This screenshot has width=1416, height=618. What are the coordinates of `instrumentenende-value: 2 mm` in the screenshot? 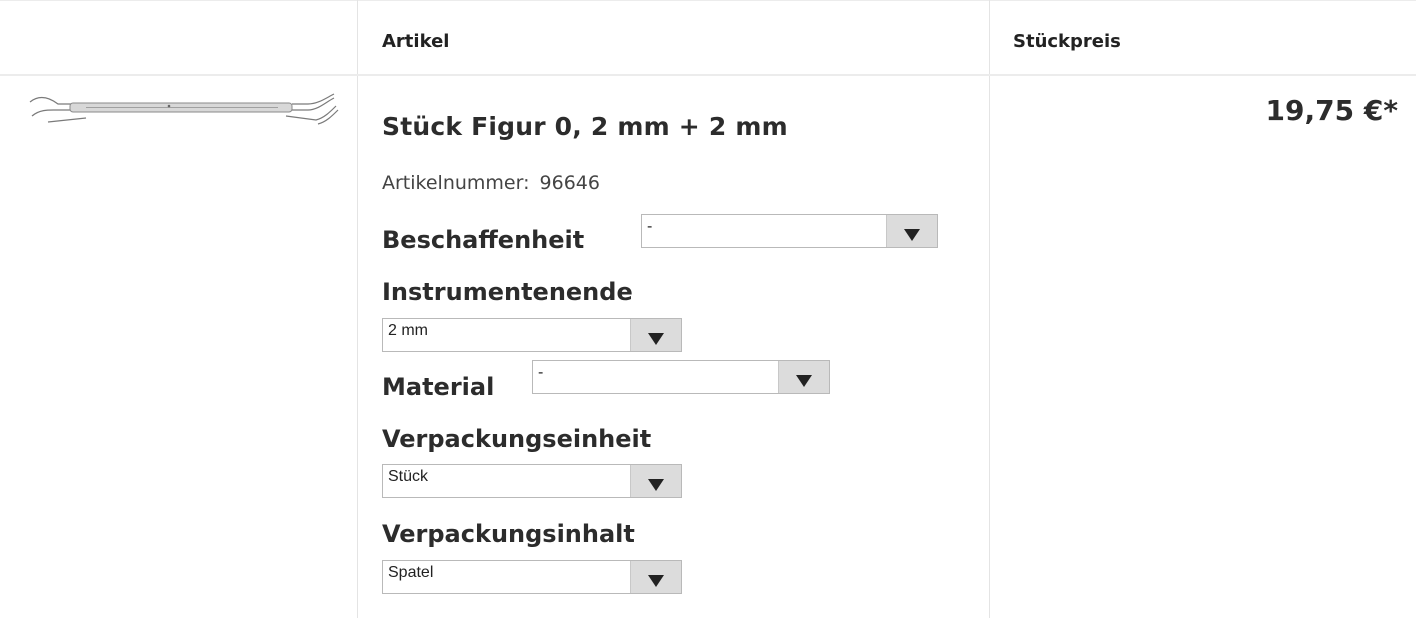 It's located at (408, 330).